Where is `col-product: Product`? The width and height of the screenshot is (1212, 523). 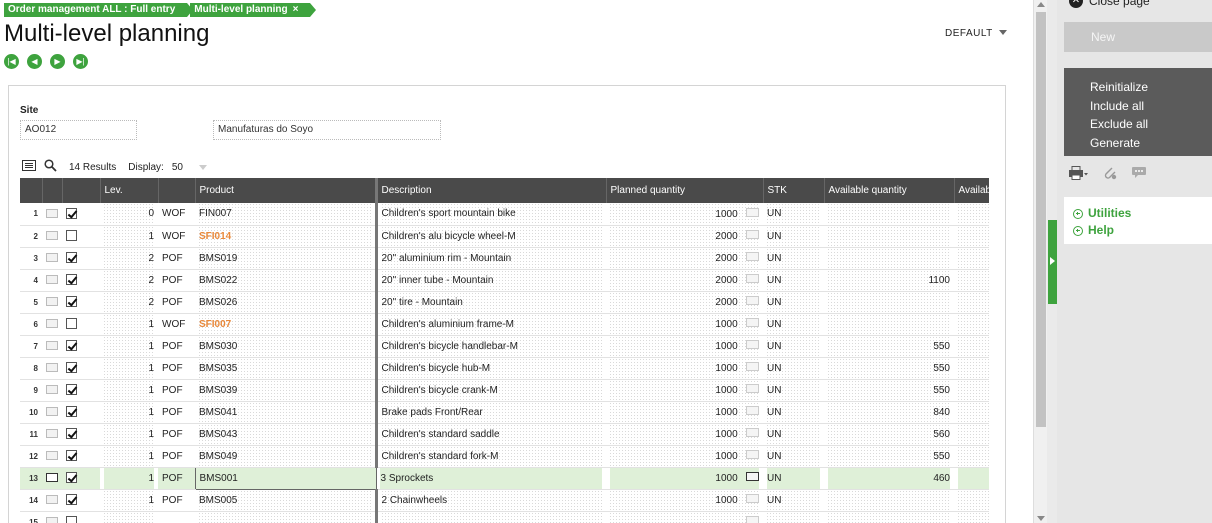
col-product: Product is located at coordinates (286, 190).